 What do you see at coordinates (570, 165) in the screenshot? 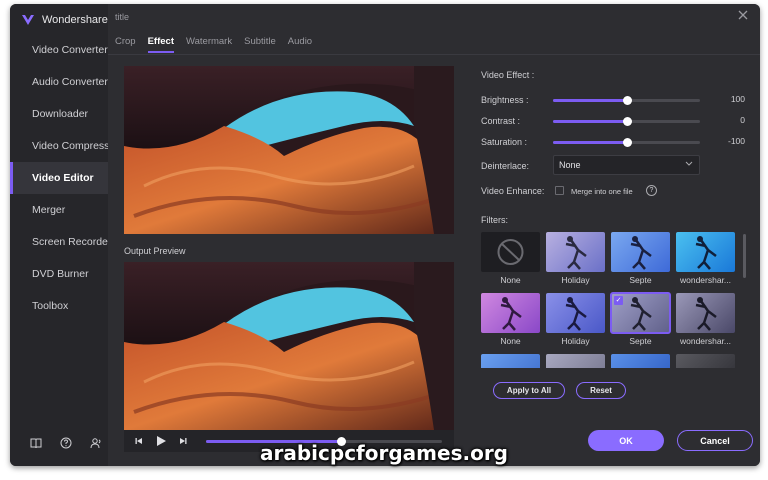
I see `deinterlace-value: None` at bounding box center [570, 165].